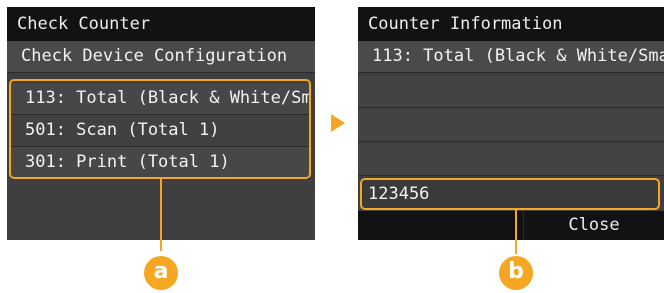  I want to click on callout-a-badge: a, so click(161, 273).